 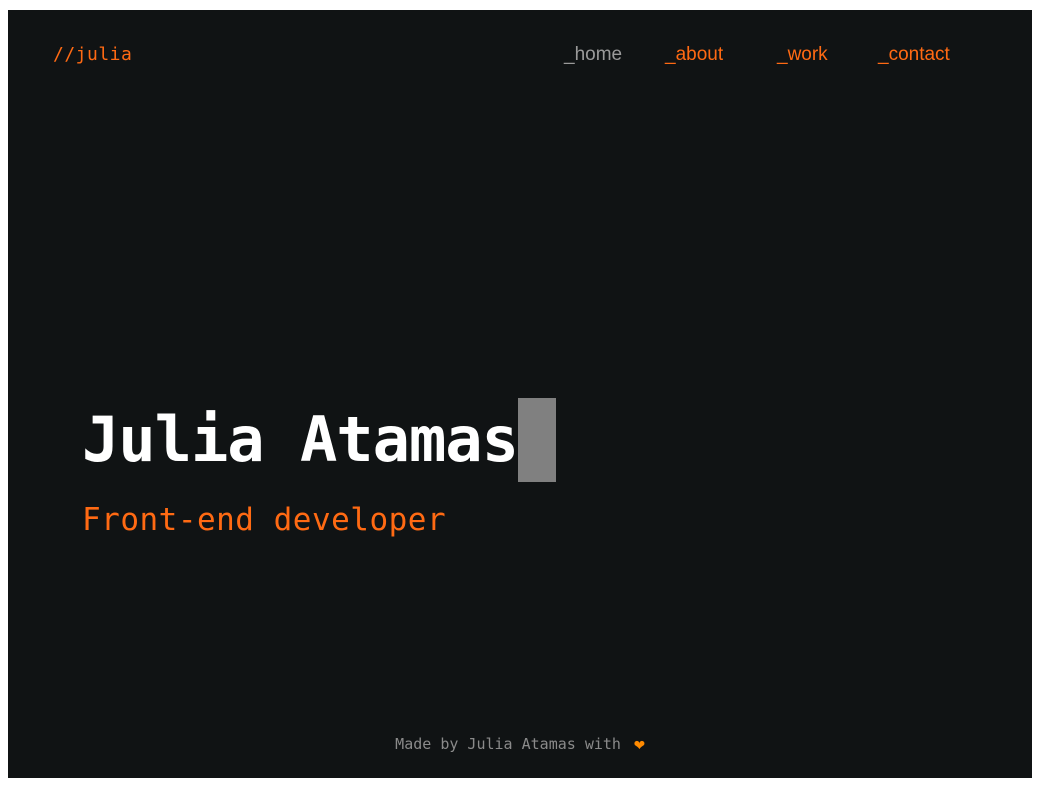 I want to click on typing-cursor, so click(x=536, y=440).